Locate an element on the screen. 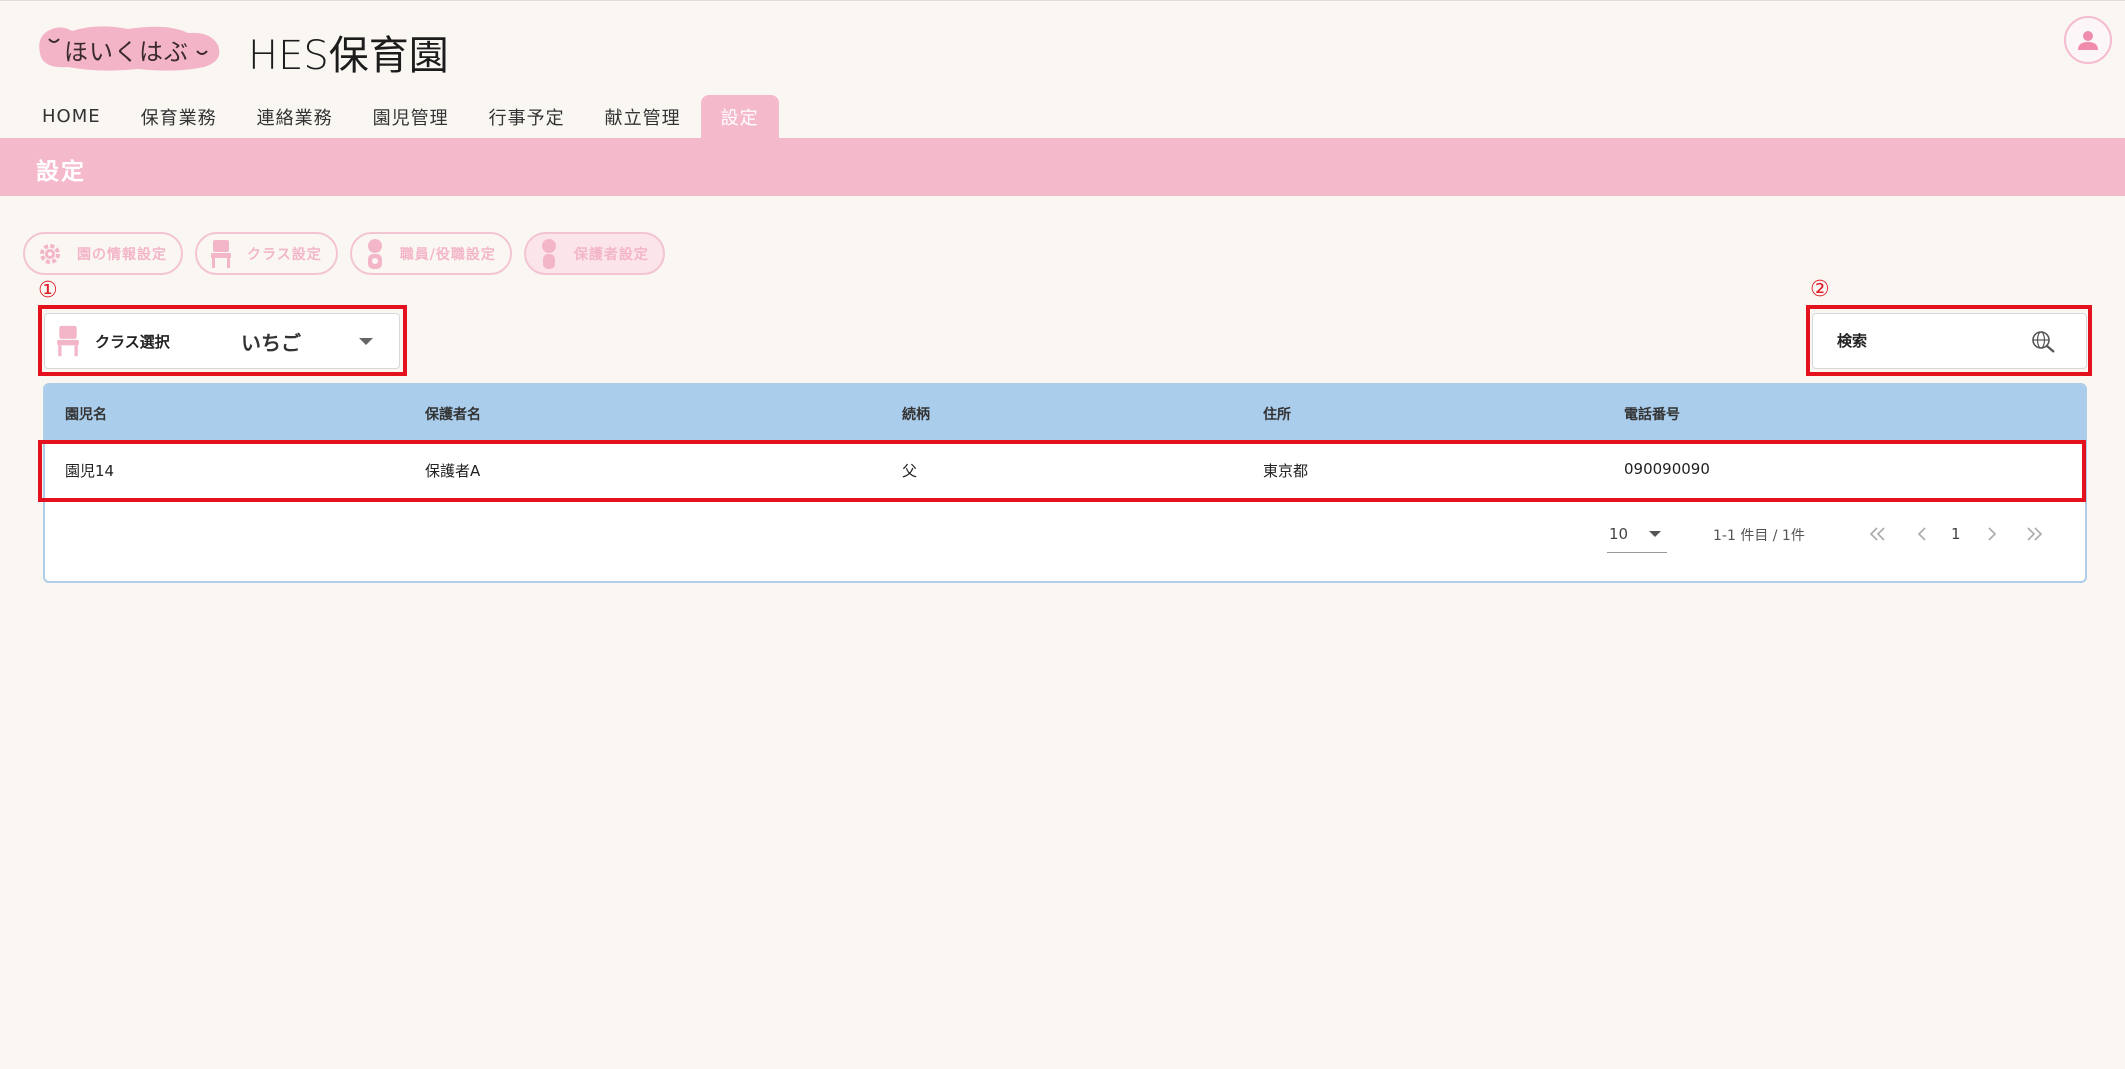 This screenshot has width=2125, height=1069. settings-button-group: 園の情報設定 クラス設定 職員/役職設定 保護者設定 is located at coordinates (344, 253).